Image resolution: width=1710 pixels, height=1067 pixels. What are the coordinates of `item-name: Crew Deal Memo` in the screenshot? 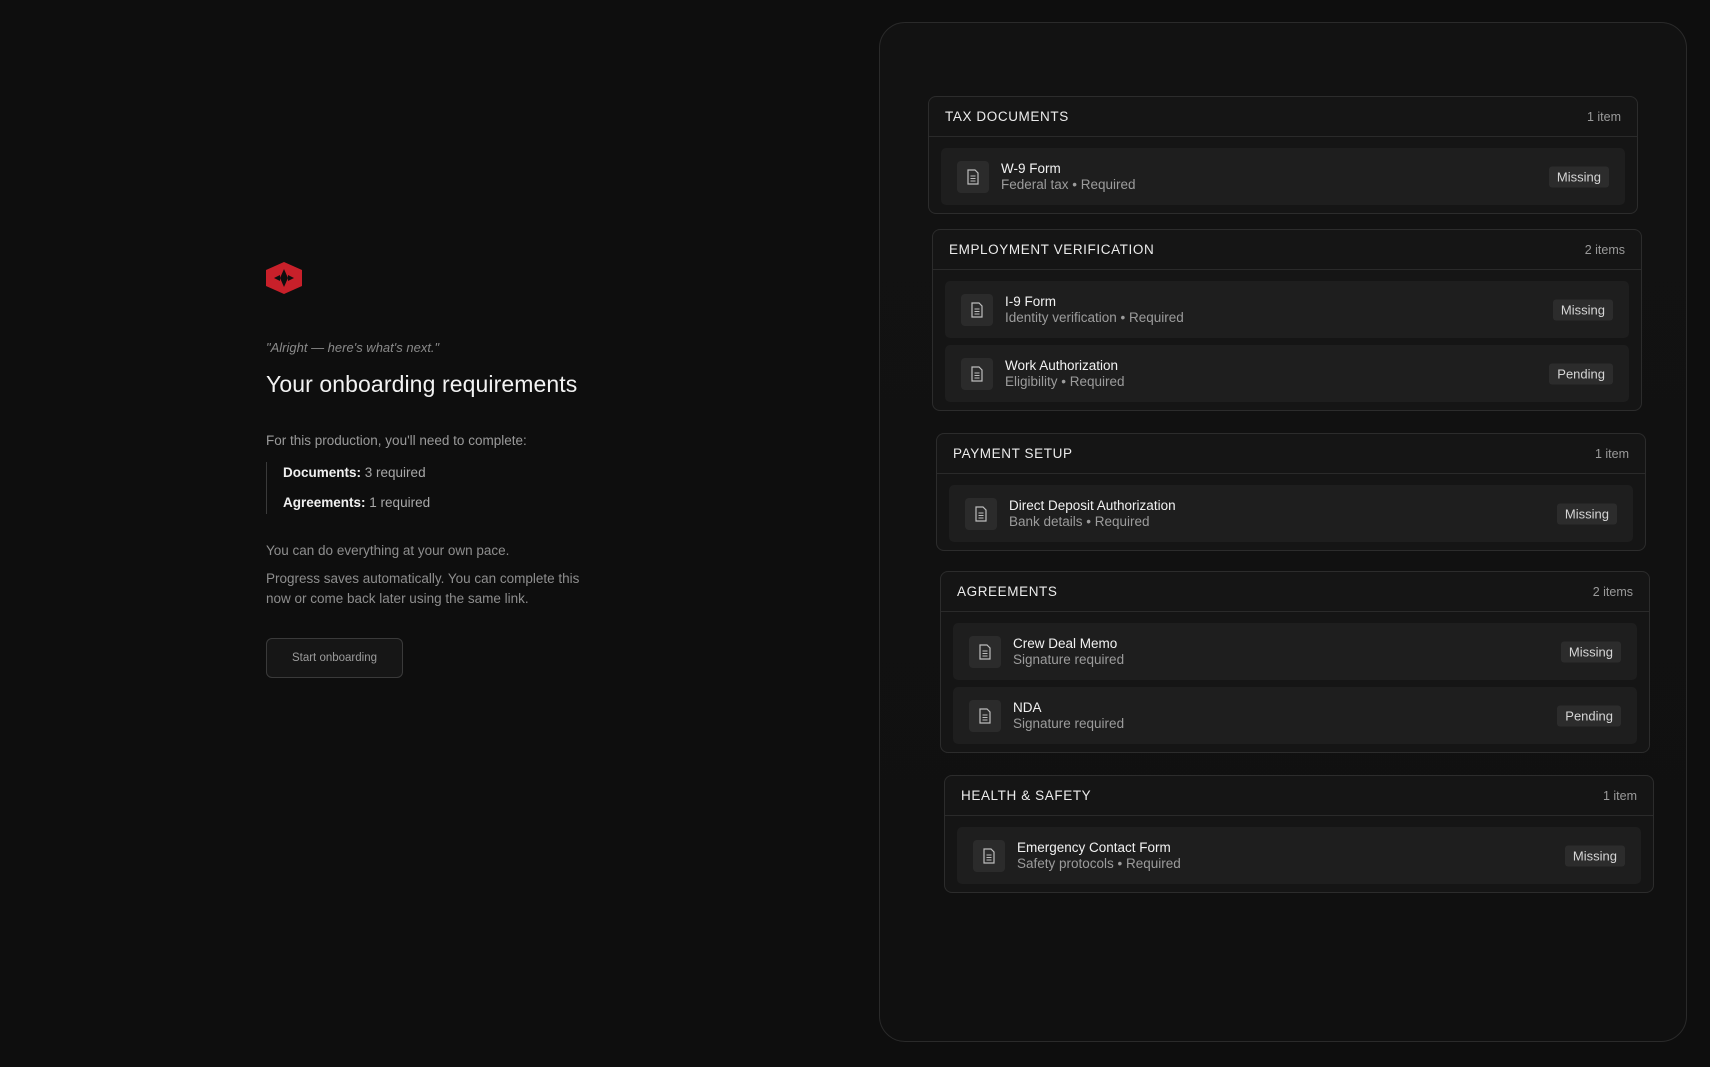 It's located at (1065, 643).